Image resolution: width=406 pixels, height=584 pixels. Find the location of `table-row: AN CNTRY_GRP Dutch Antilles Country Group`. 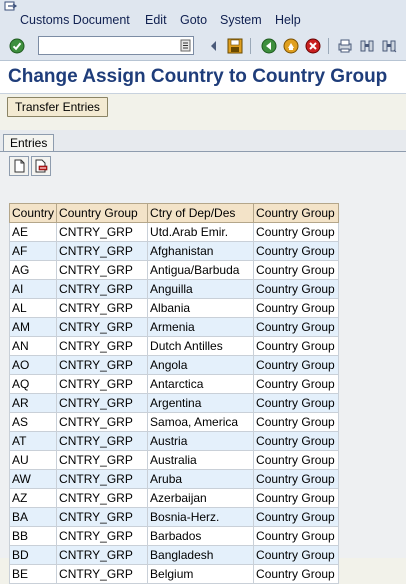

table-row: AN CNTRY_GRP Dutch Antilles Country Group is located at coordinates (174, 346).